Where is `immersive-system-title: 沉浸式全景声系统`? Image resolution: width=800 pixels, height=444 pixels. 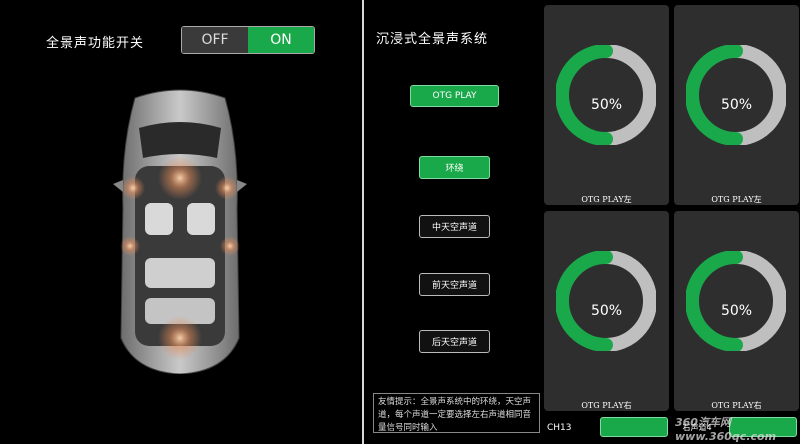 immersive-system-title: 沉浸式全景声系统 is located at coordinates (432, 39).